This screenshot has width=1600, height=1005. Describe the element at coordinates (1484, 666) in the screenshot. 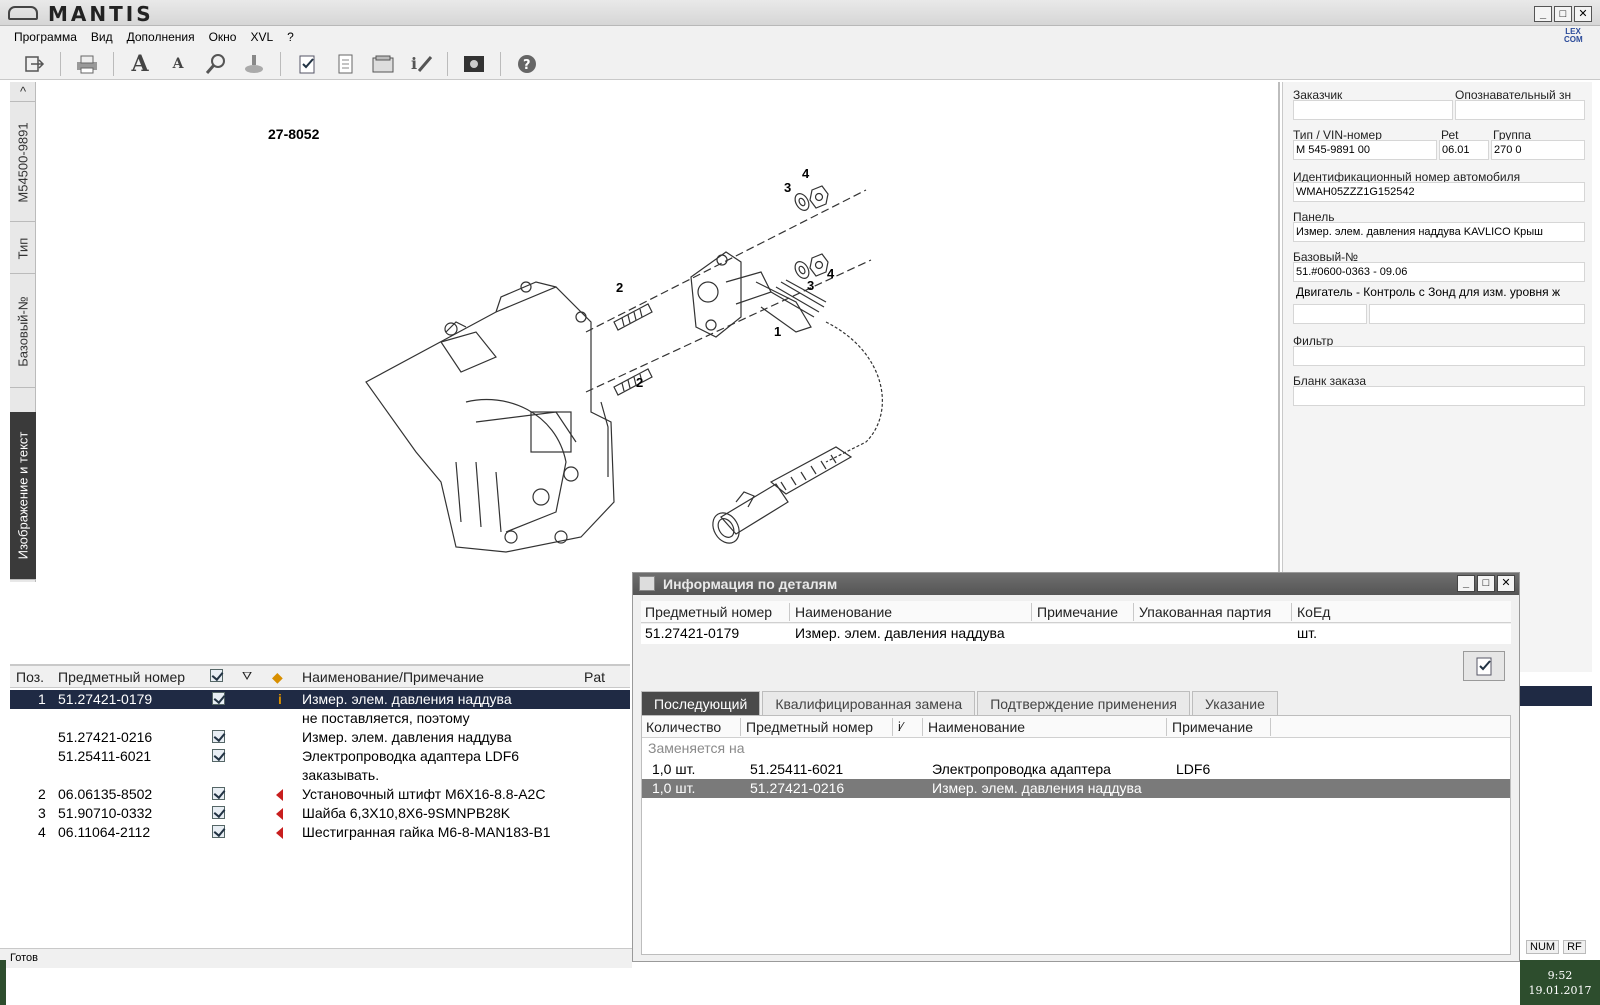

I see `edit-checklist-button` at that location.